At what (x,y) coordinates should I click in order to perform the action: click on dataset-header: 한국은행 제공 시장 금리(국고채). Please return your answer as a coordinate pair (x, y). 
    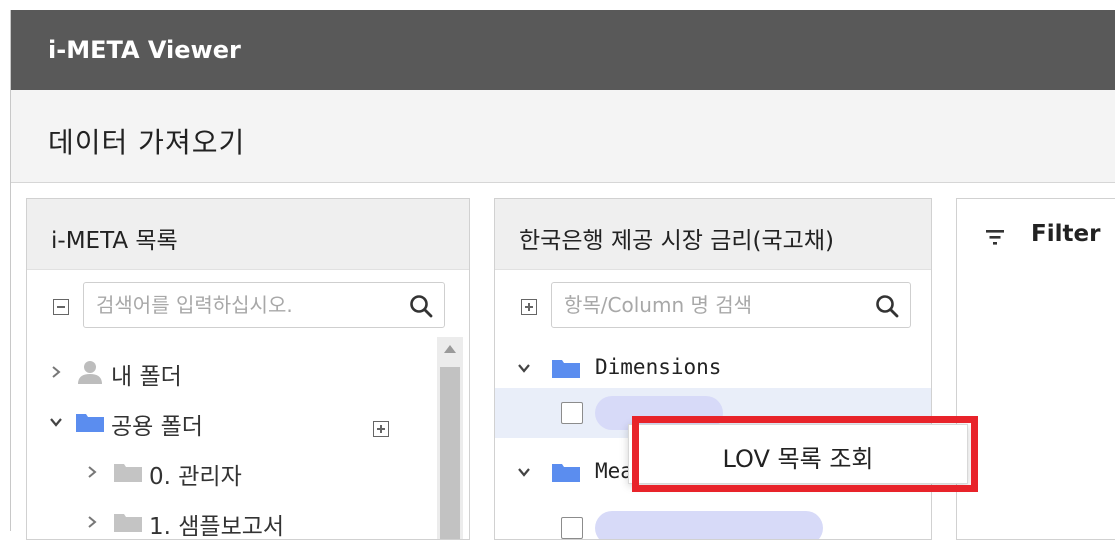
    Looking at the image, I should click on (713, 234).